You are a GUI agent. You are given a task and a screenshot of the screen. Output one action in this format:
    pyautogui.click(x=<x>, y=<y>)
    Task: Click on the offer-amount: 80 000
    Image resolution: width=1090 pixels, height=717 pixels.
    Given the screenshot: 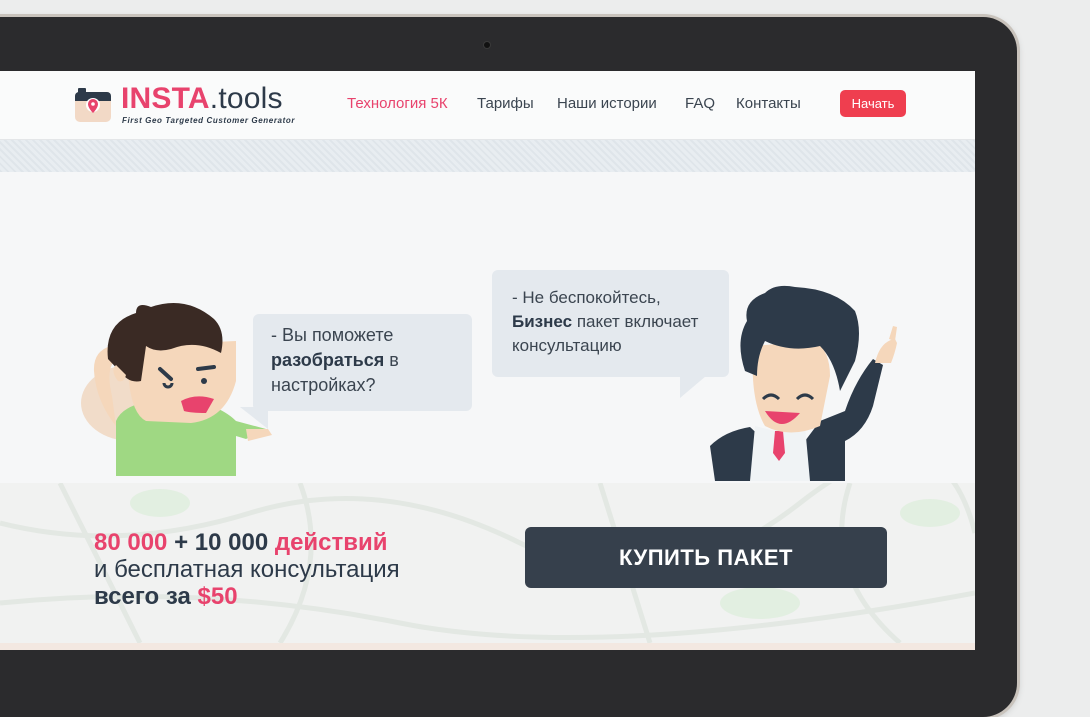 What is the action you would take?
    pyautogui.click(x=131, y=542)
    